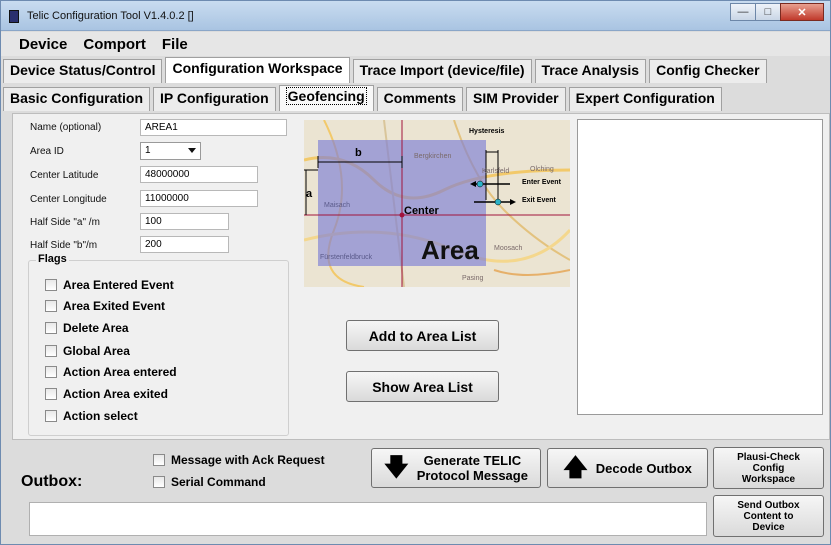 This screenshot has height=545, width=831. I want to click on place-bergkirchen: Bergkirchen, so click(433, 156).